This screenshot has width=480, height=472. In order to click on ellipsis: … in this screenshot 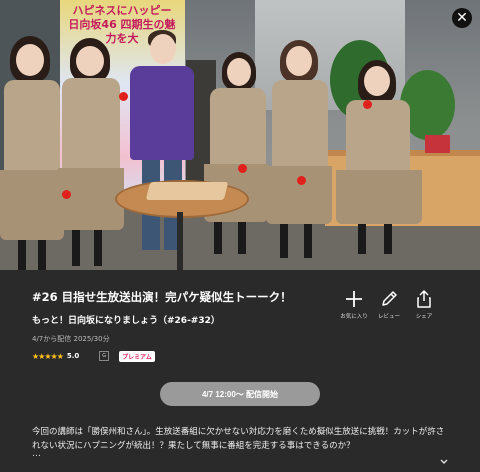, I will do `click(36, 454)`.